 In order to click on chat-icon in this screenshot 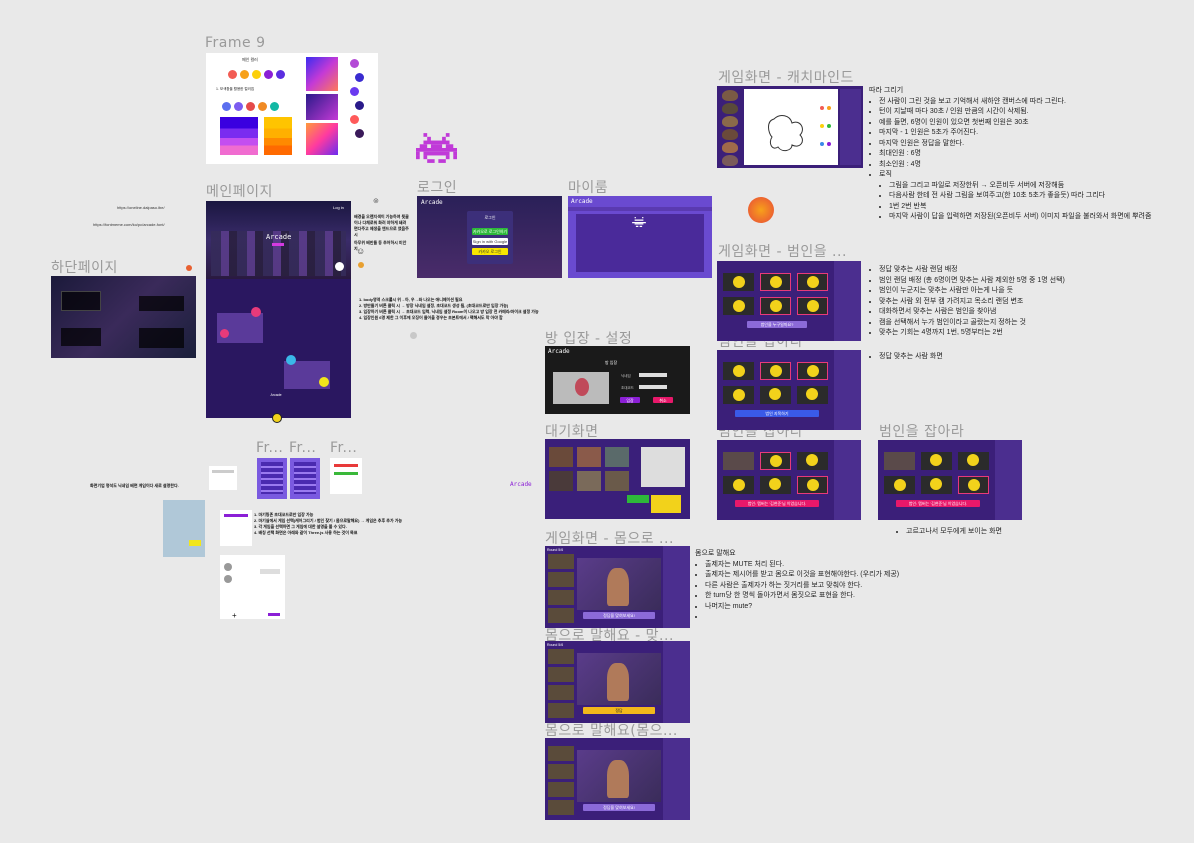, I will do `click(339, 266)`.